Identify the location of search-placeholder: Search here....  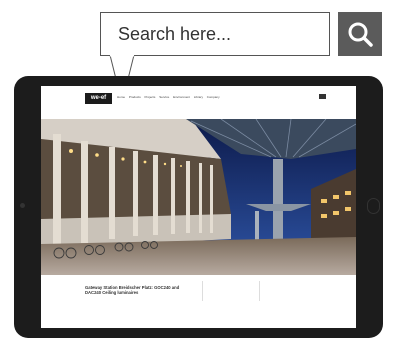
(175, 34).